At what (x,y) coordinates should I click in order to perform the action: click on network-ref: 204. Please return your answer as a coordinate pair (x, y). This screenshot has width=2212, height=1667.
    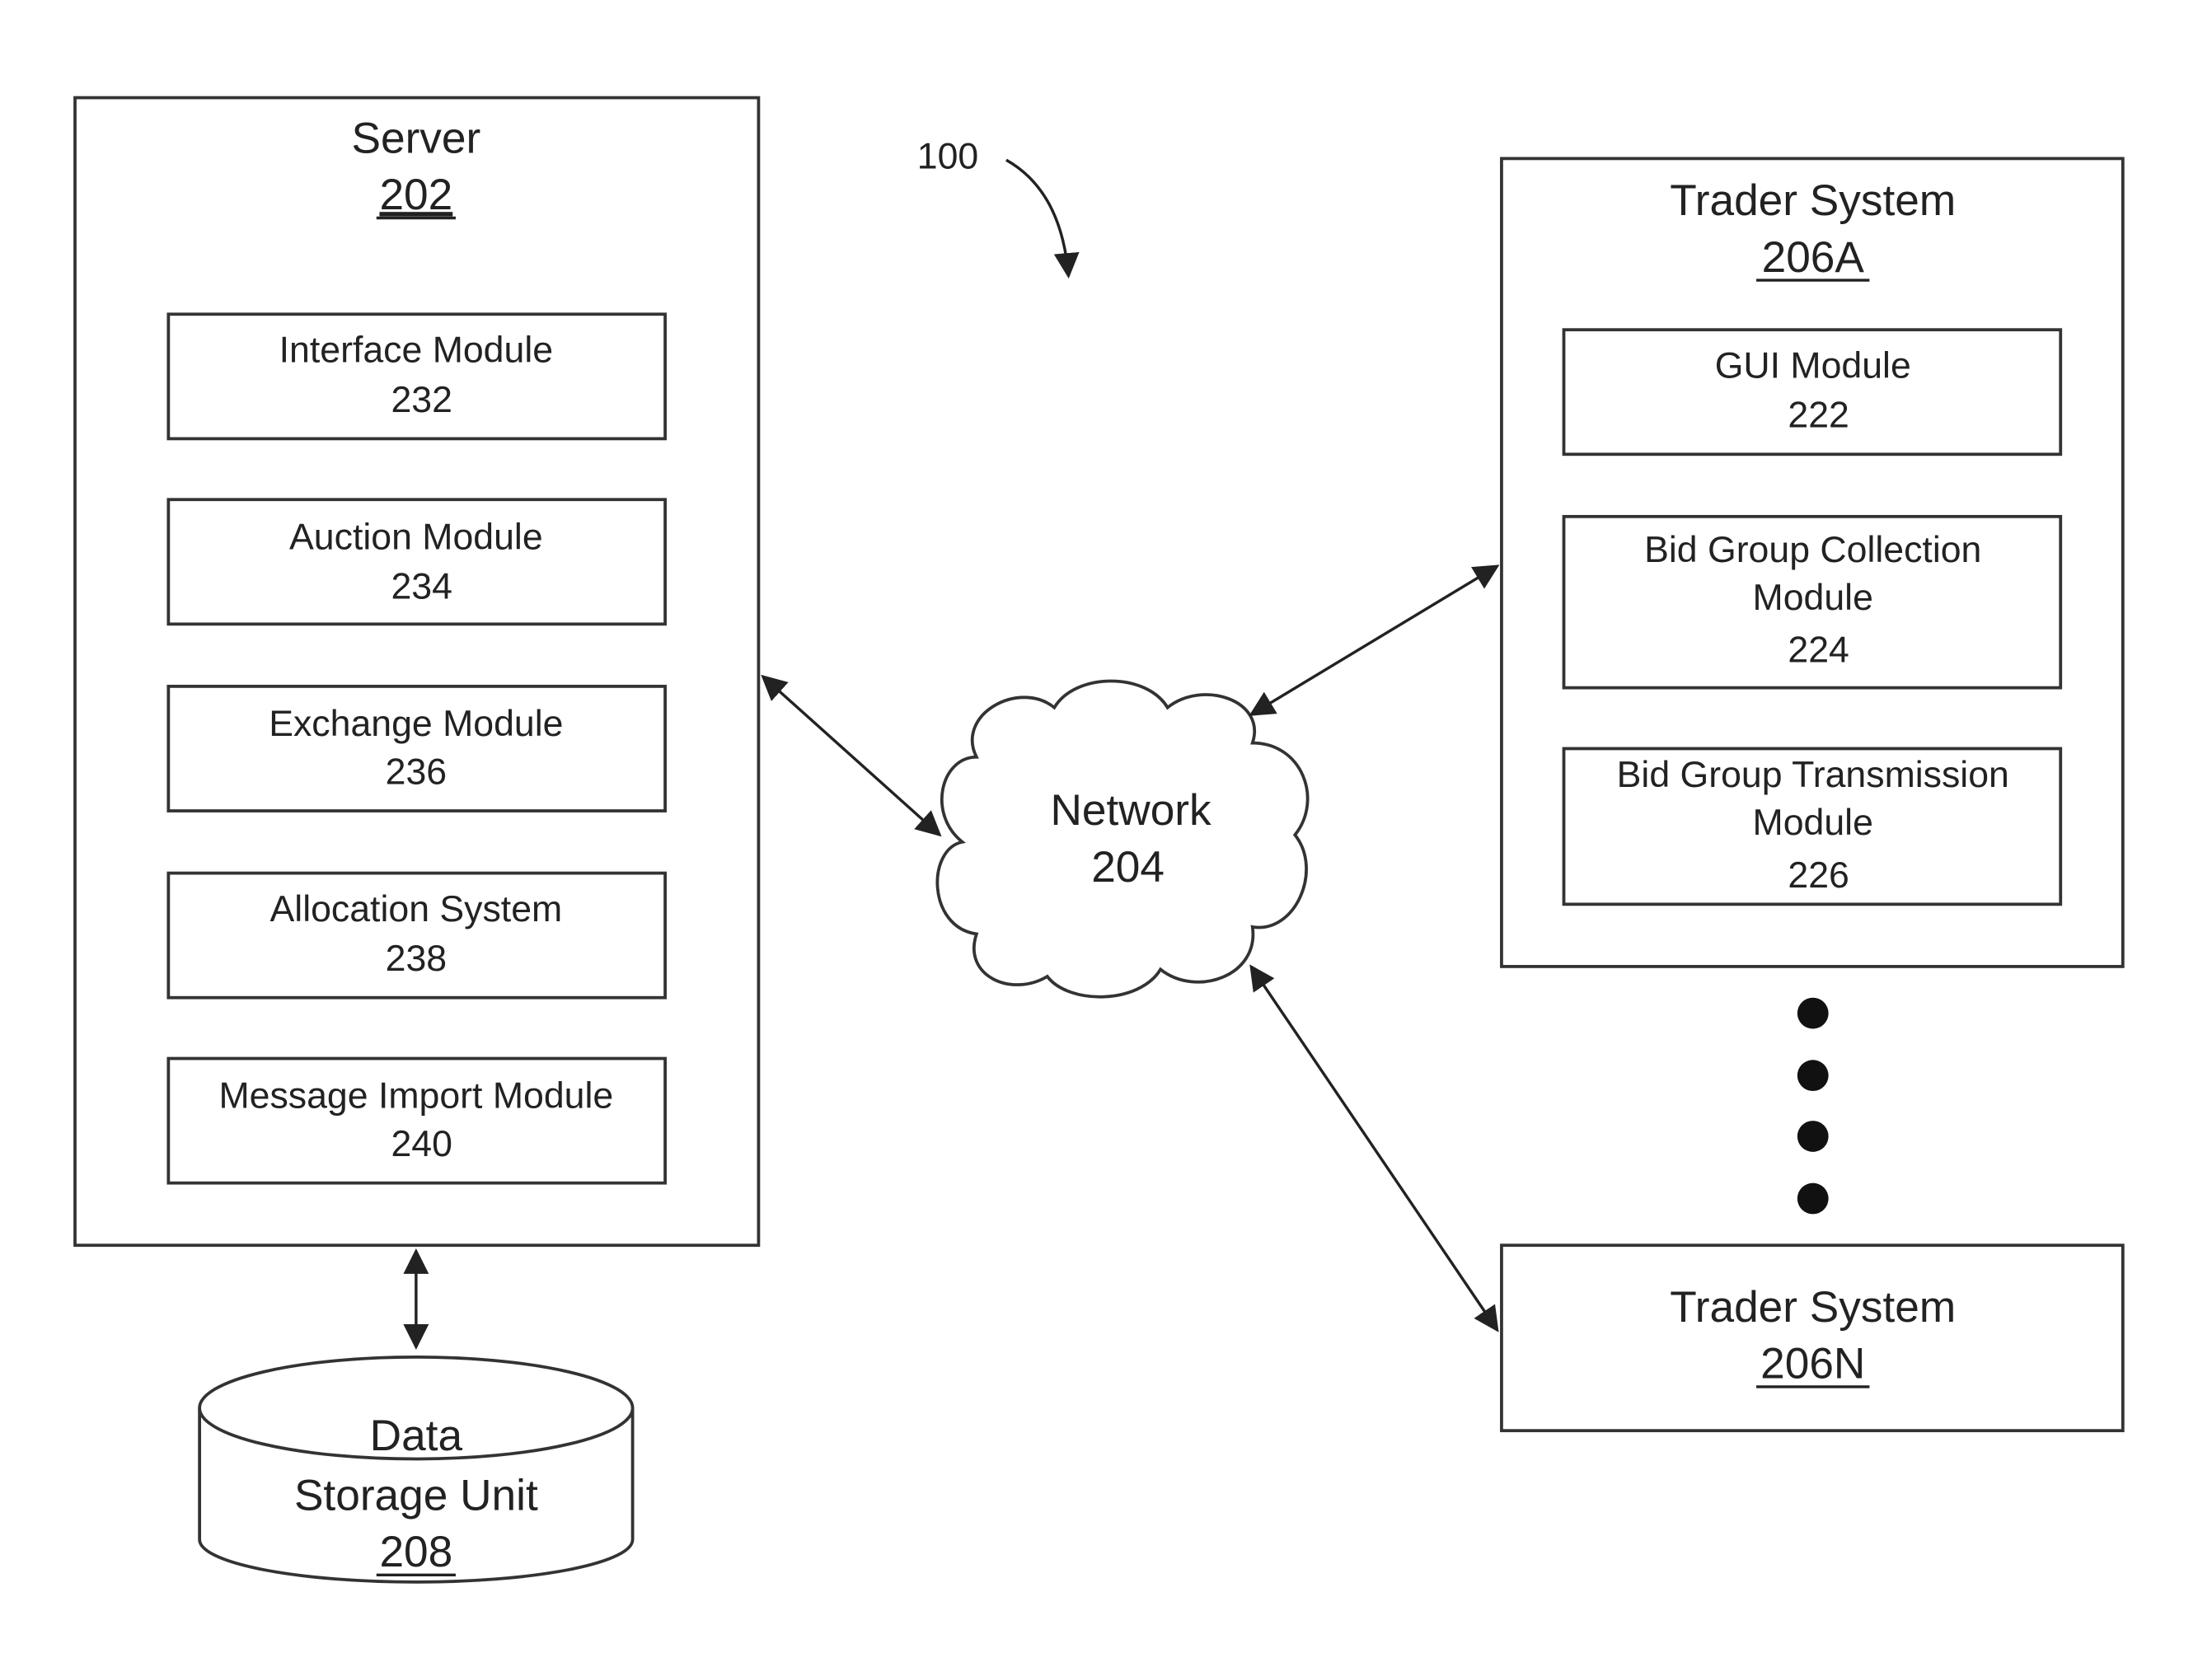
    Looking at the image, I should click on (1128, 867).